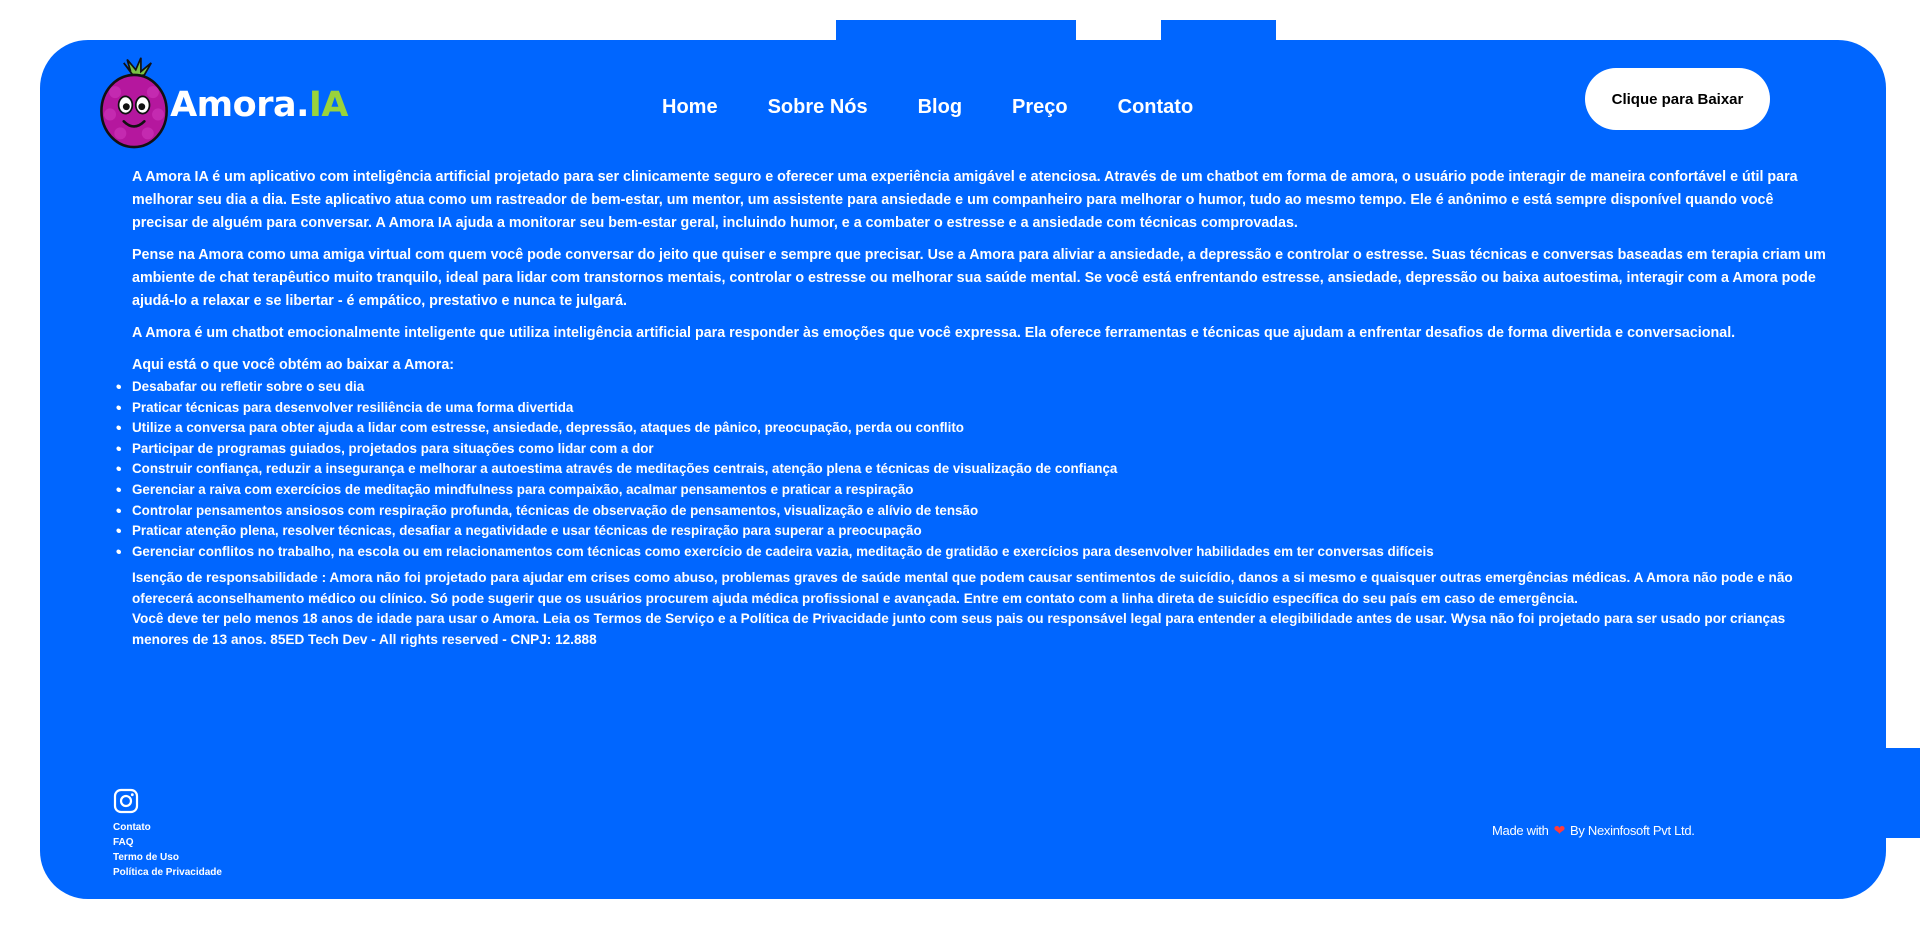  I want to click on side-tab-decoration, so click(1900, 793).